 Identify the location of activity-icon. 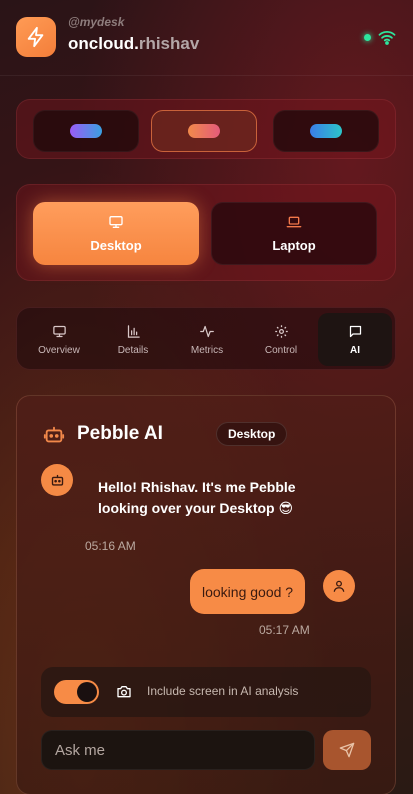
(207, 331).